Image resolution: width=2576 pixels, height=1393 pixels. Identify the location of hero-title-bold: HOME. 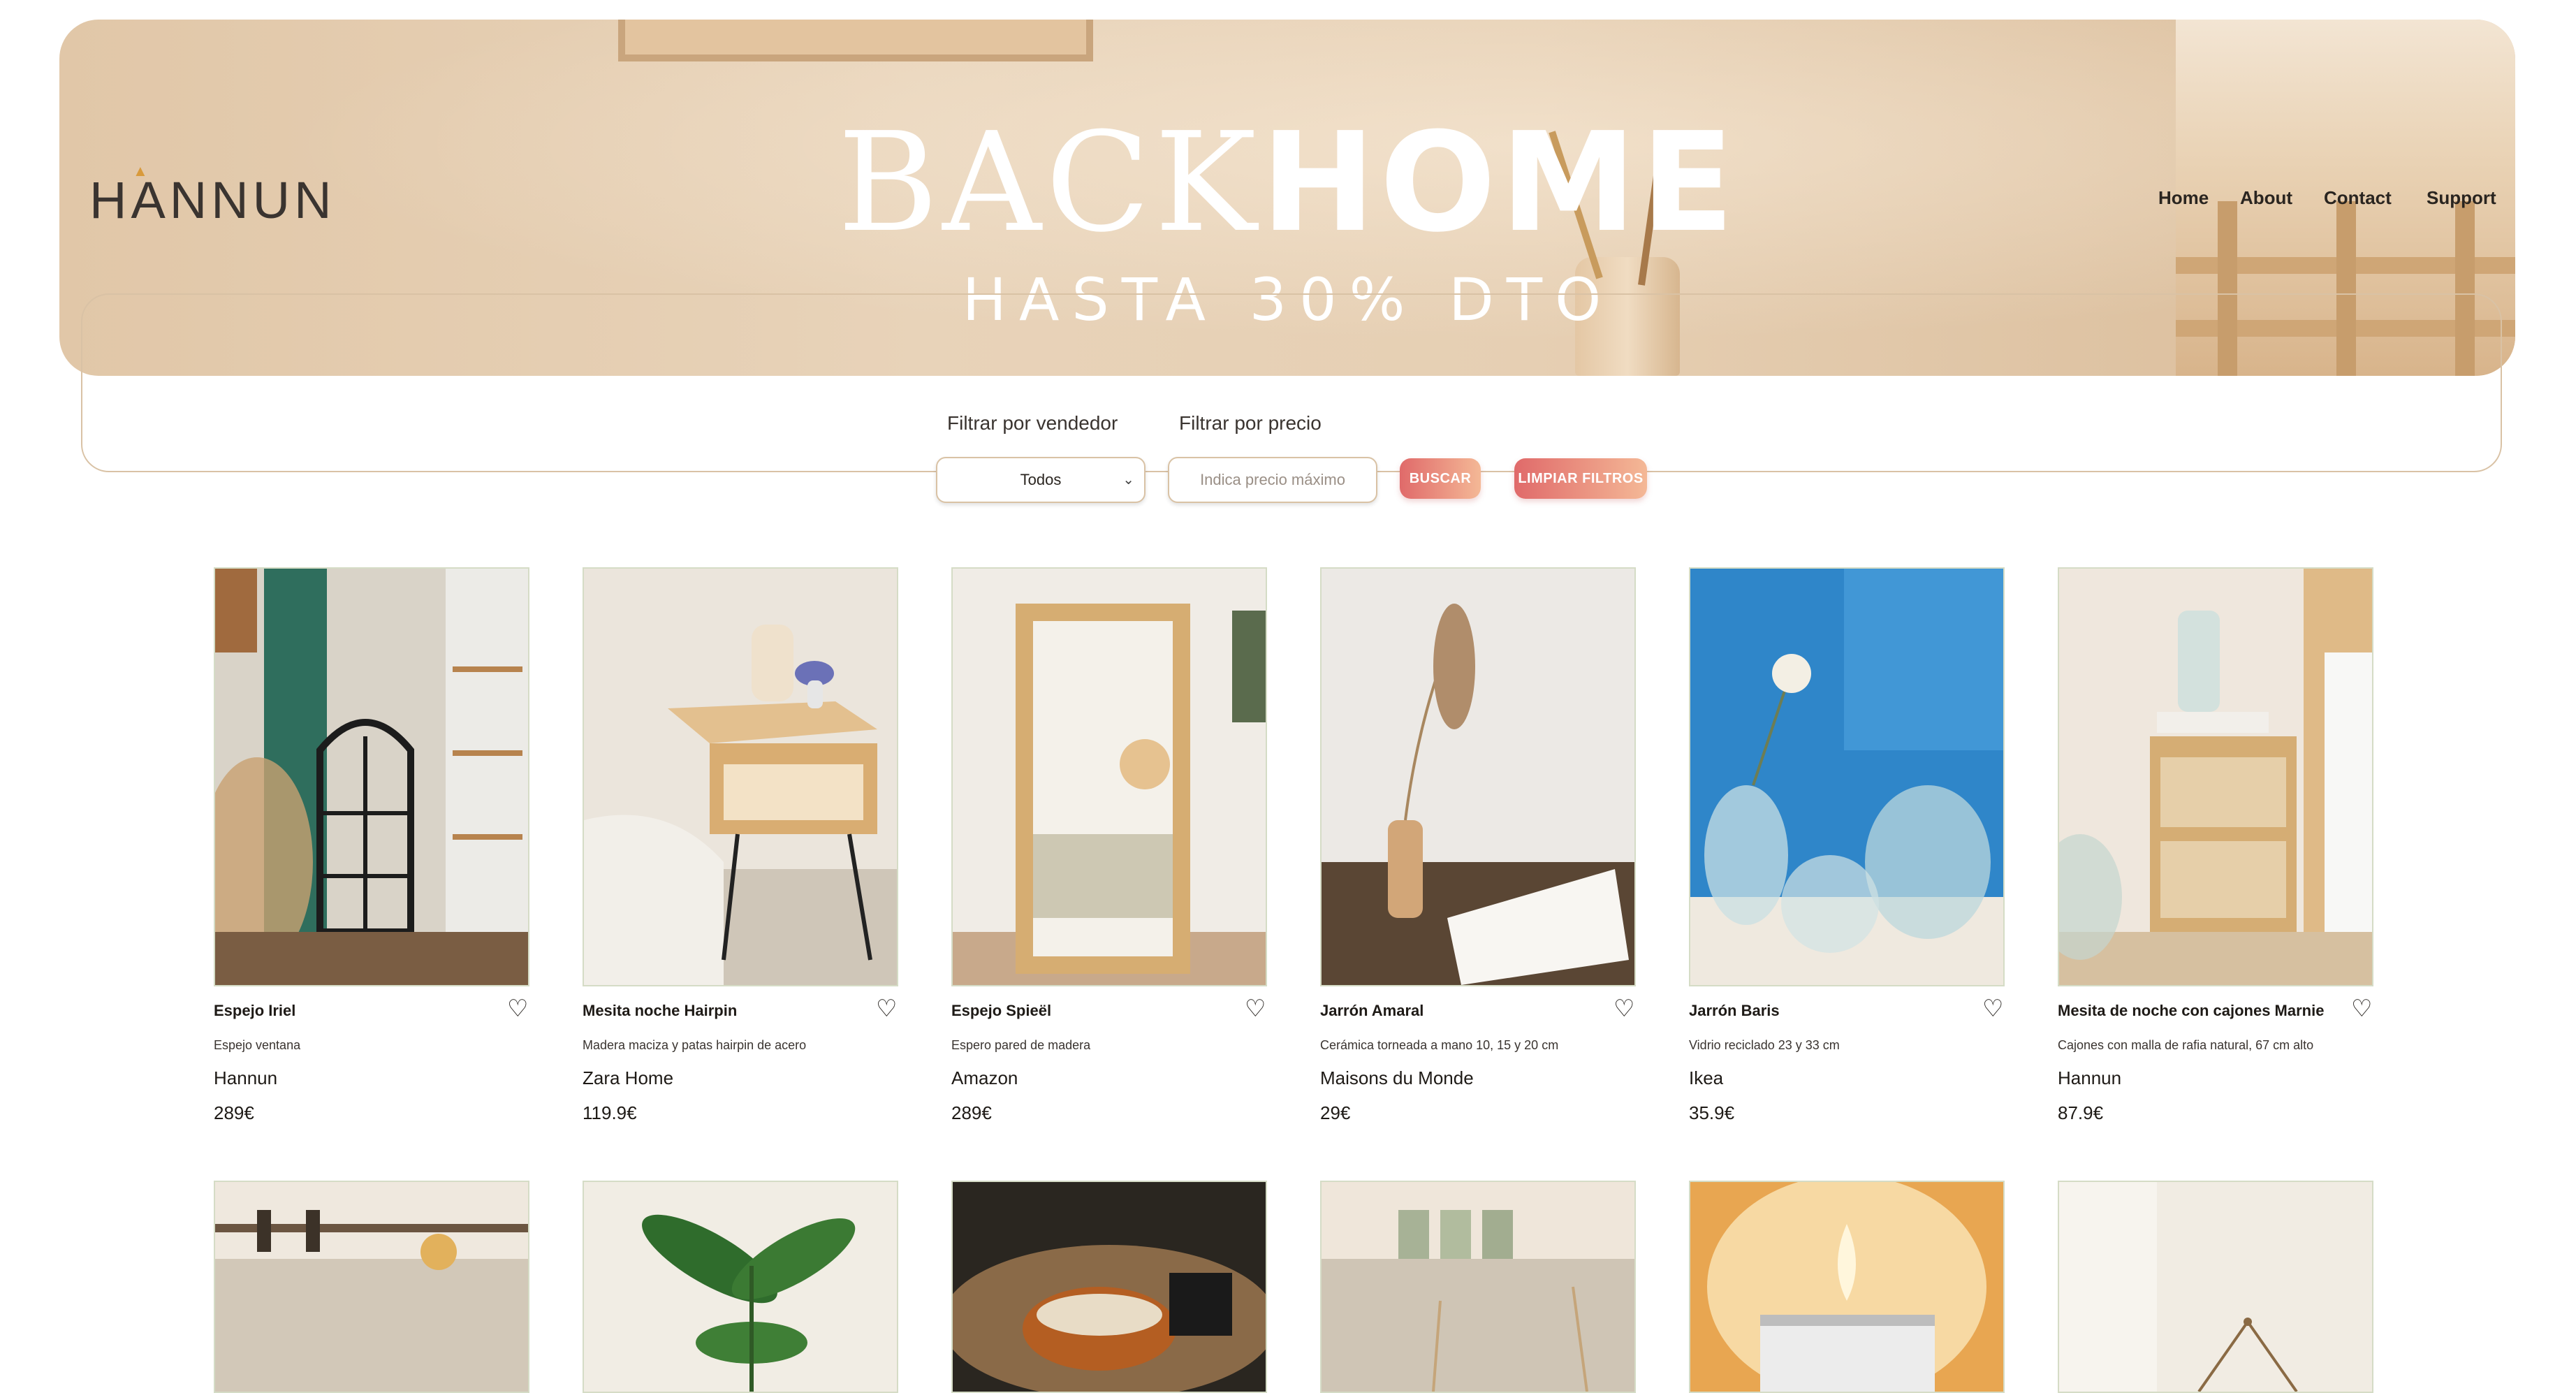
(1500, 183).